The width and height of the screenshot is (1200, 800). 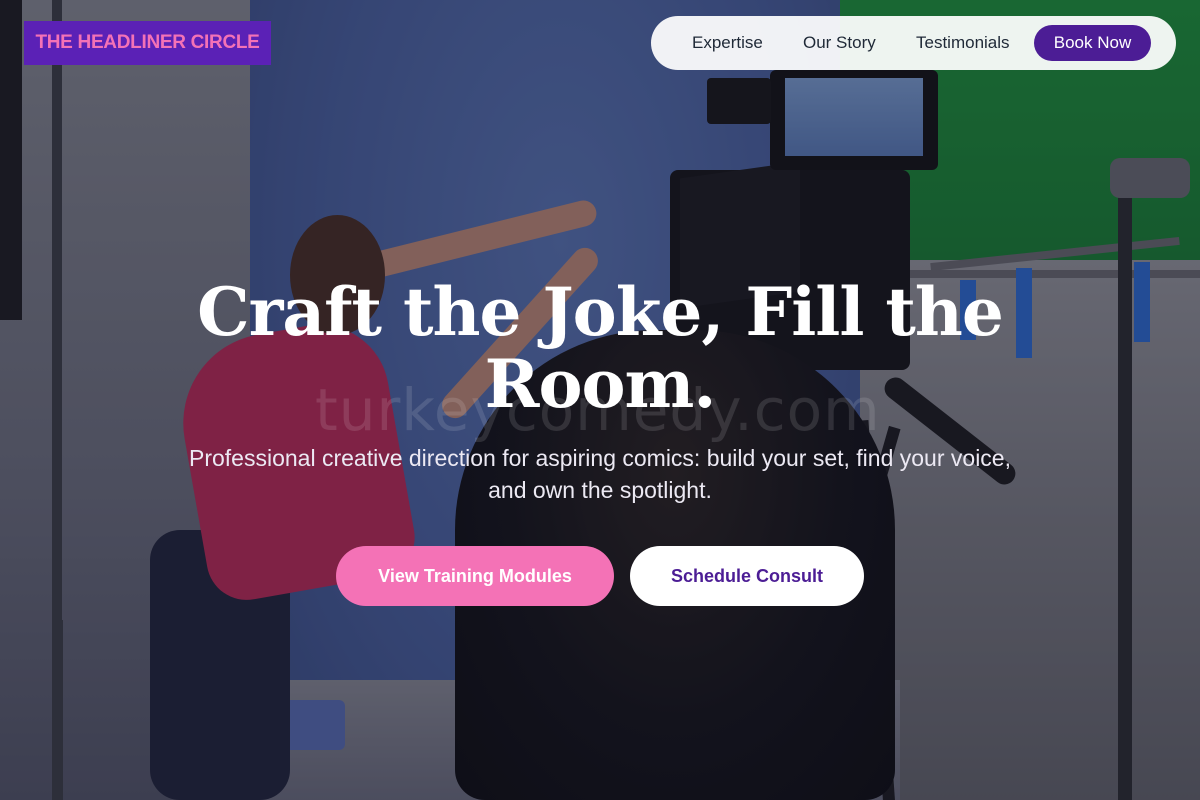 I want to click on brand-logo: THE HEADLINER CIRCLE, so click(x=147, y=43).